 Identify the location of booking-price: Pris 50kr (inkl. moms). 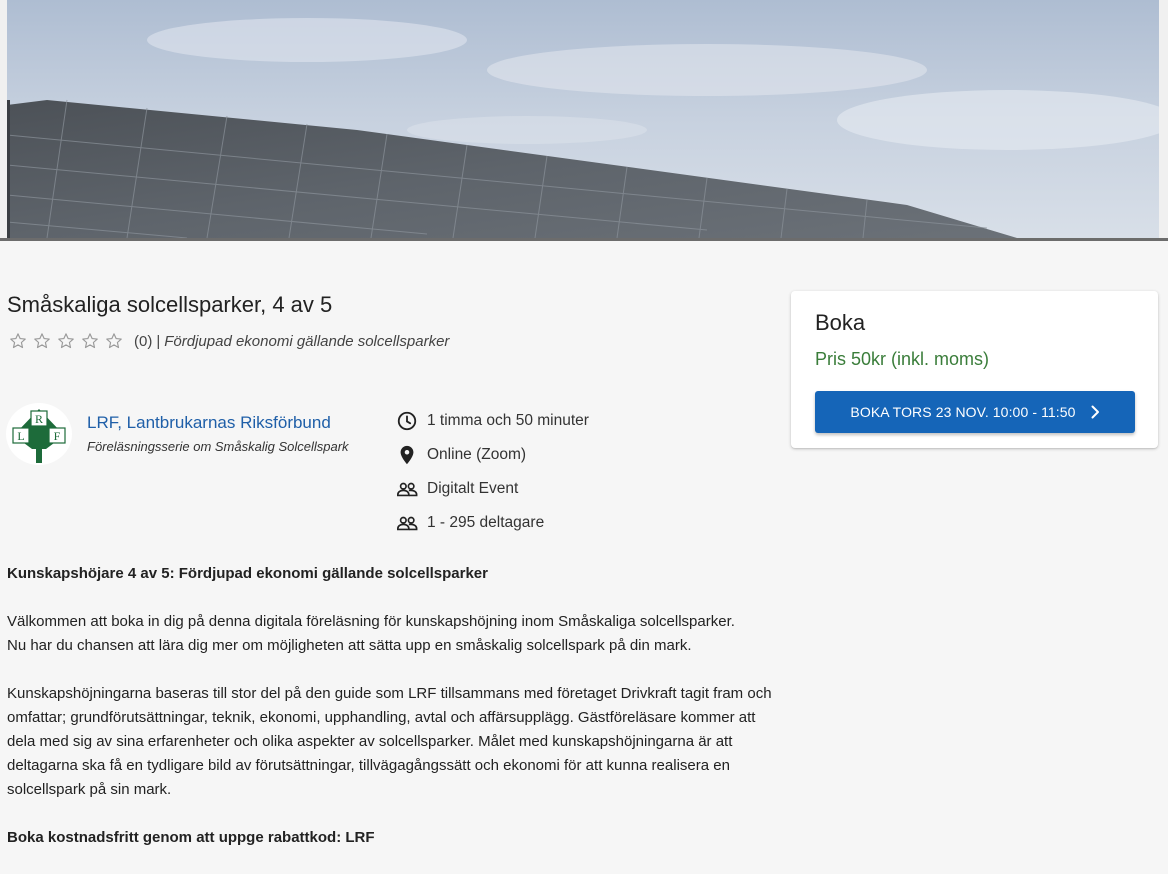
(902, 359).